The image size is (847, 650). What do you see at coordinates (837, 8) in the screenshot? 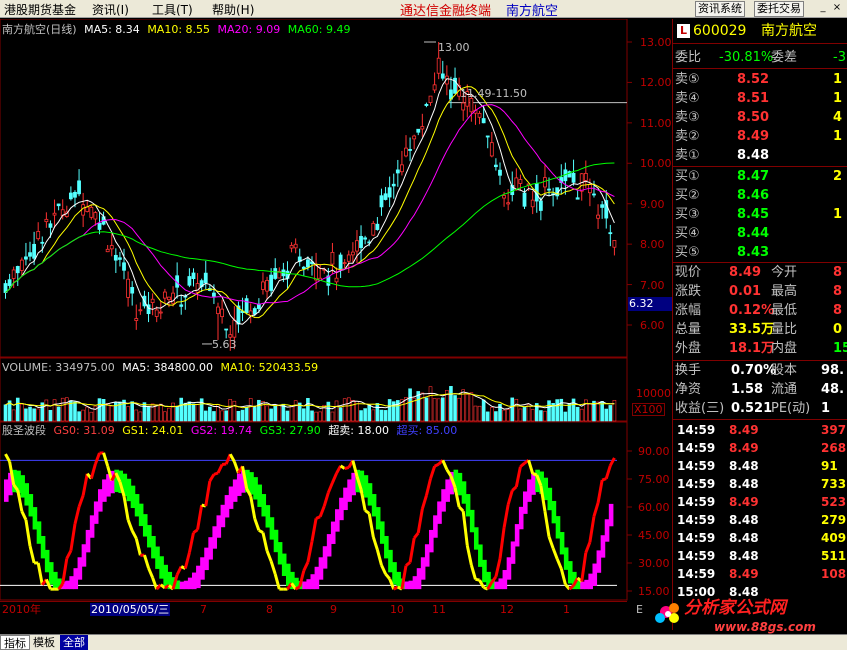
I see `close-icon: ×` at bounding box center [837, 8].